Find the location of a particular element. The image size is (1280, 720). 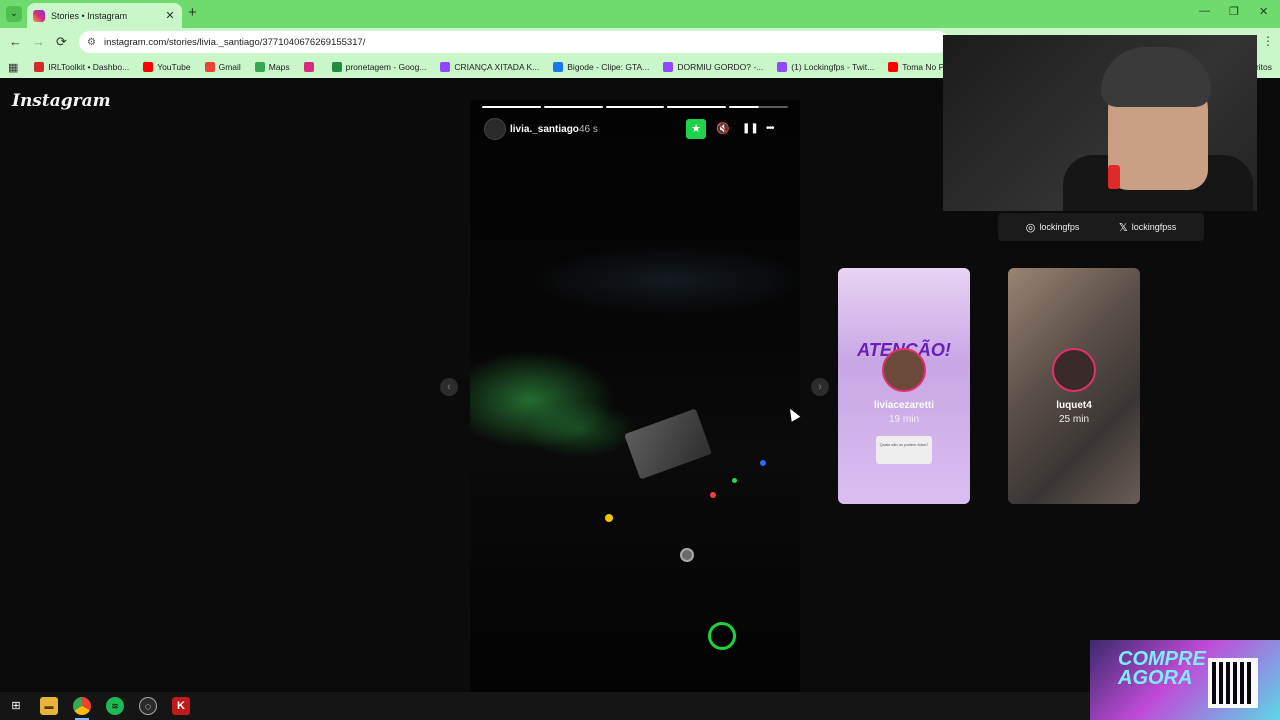

tab-title: Stories • Instagram is located at coordinates (89, 15).